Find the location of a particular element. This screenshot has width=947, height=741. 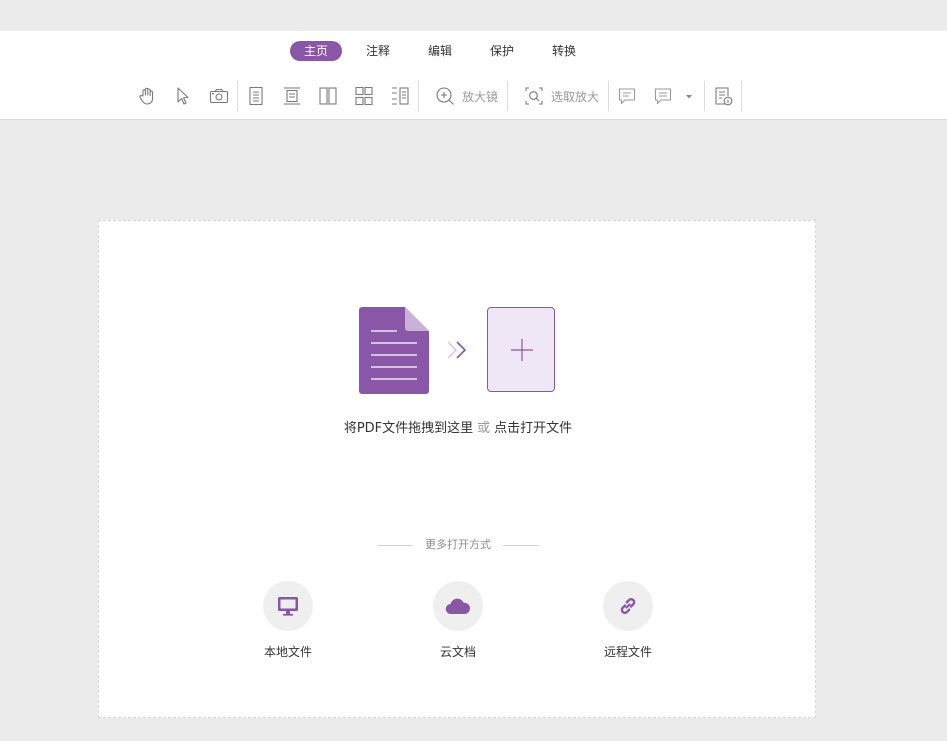

open-file-link: 点击打开文件 is located at coordinates (533, 428).